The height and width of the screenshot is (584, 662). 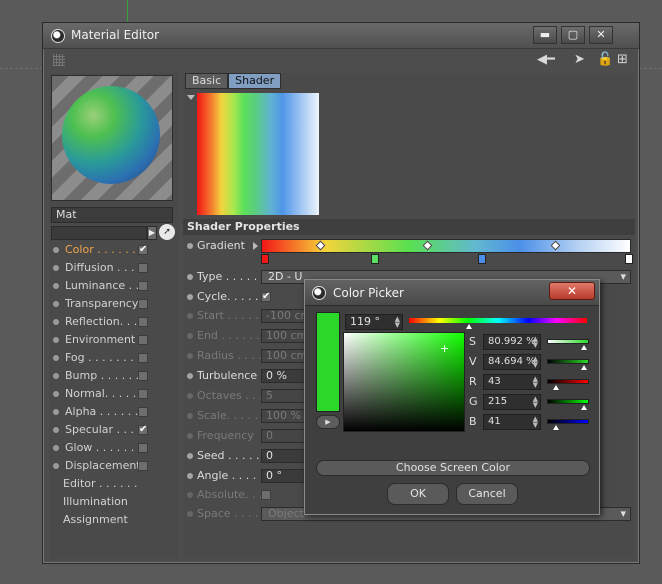 I want to click on title-bar: Material Editor ▬ ▢ ✕, so click(x=341, y=36).